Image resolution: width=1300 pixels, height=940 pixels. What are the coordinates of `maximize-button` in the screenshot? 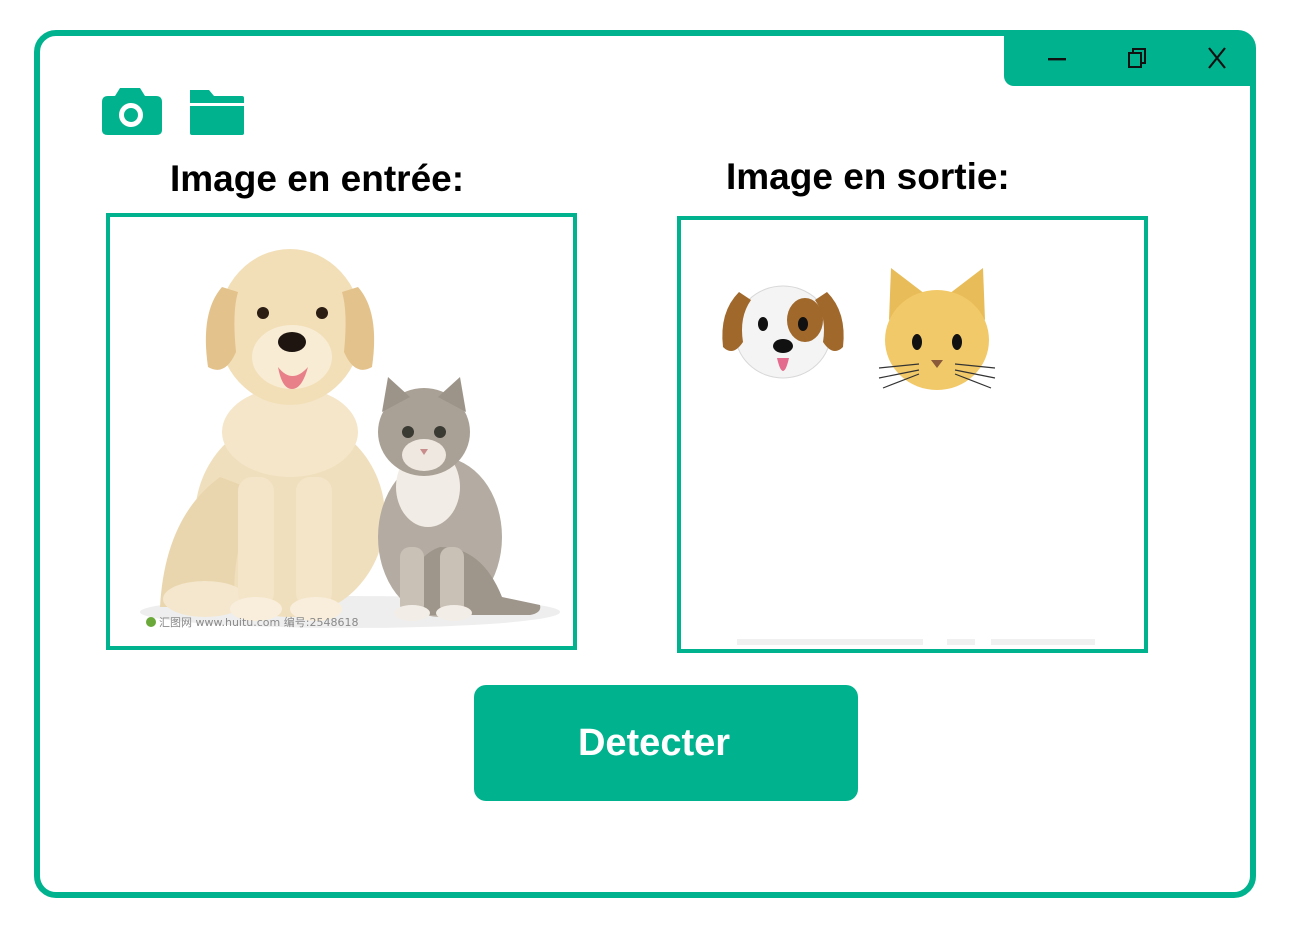 It's located at (1137, 58).